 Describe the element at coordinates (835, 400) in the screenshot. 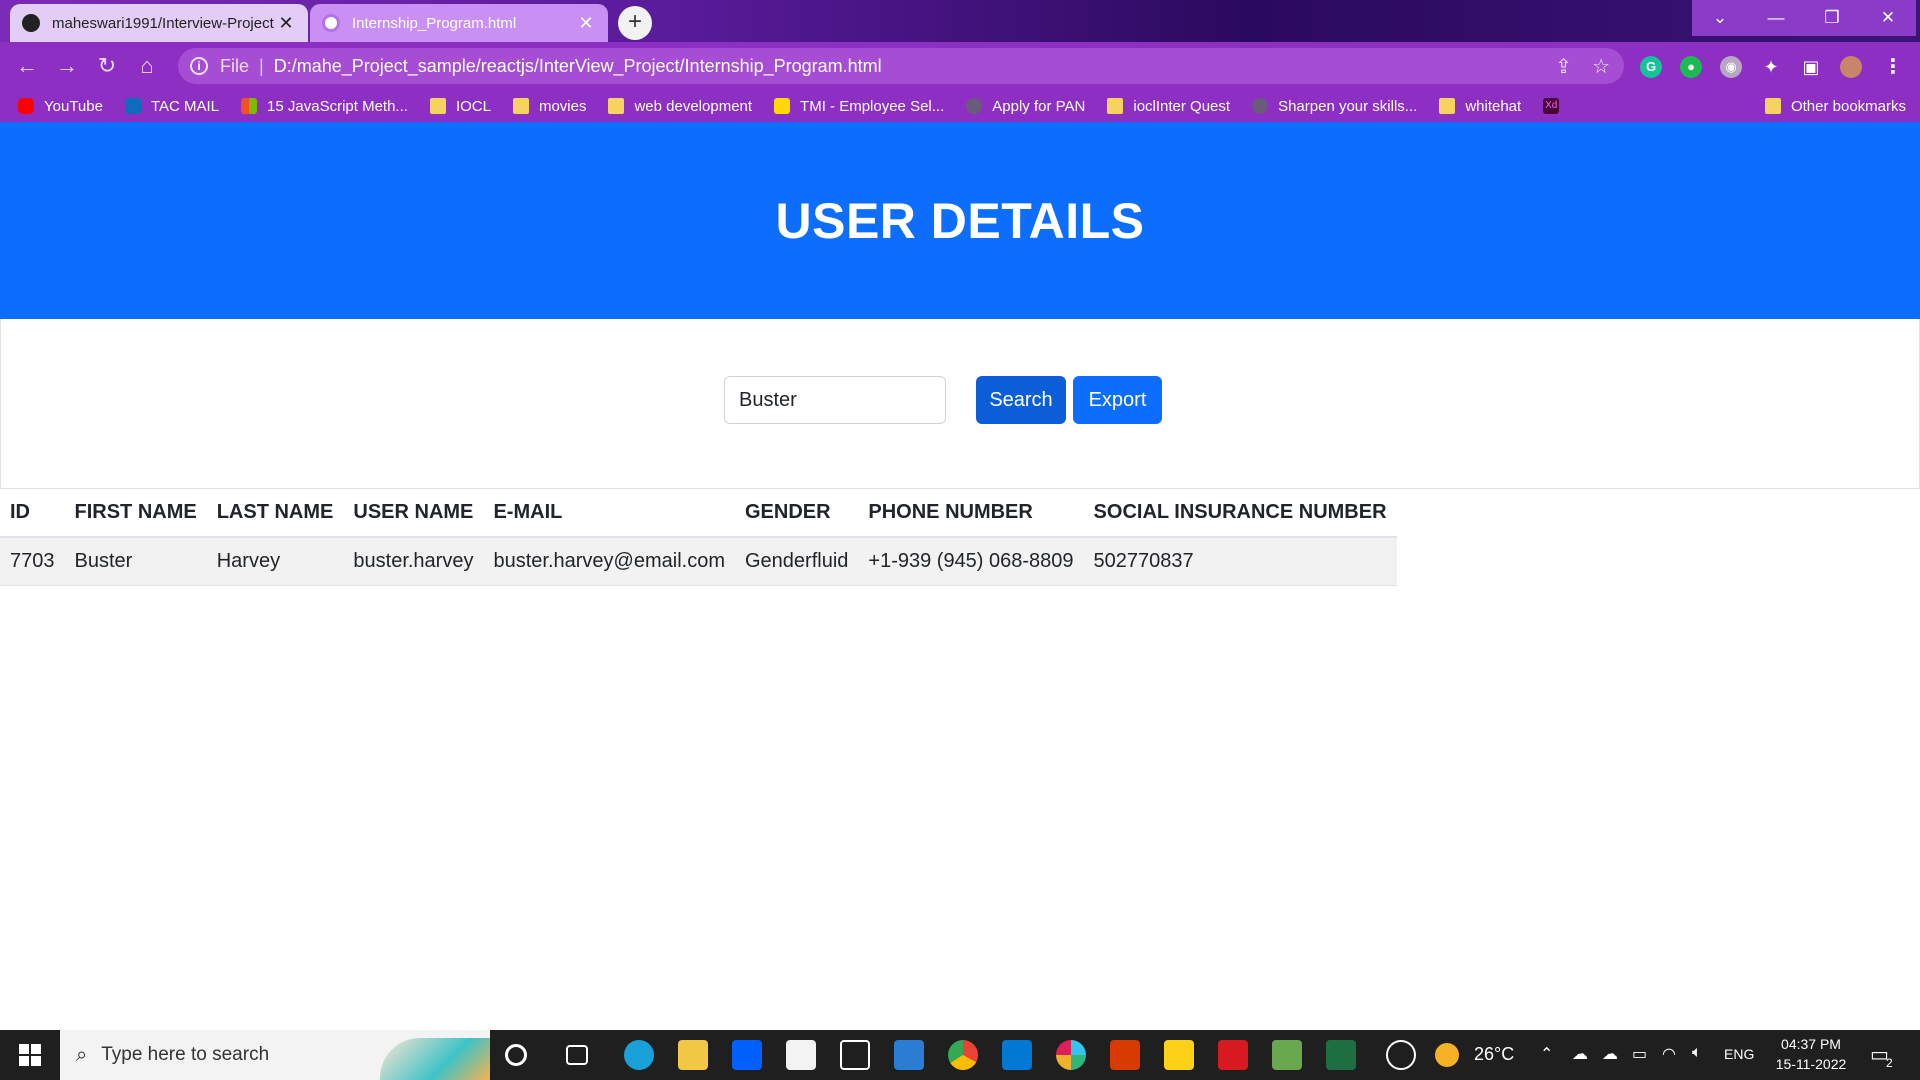

I see `search-input` at that location.